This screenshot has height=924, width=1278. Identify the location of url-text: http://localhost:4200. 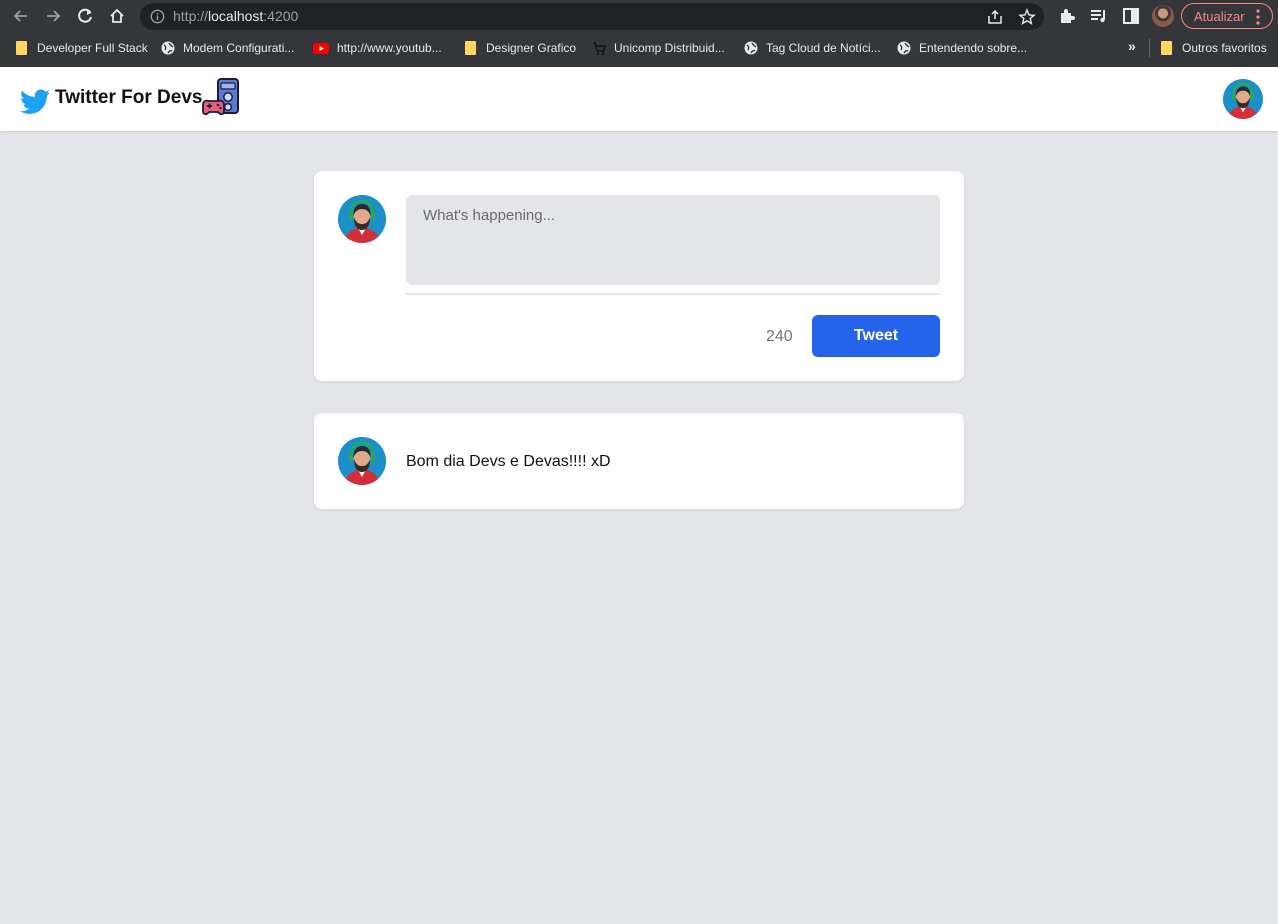
(235, 16).